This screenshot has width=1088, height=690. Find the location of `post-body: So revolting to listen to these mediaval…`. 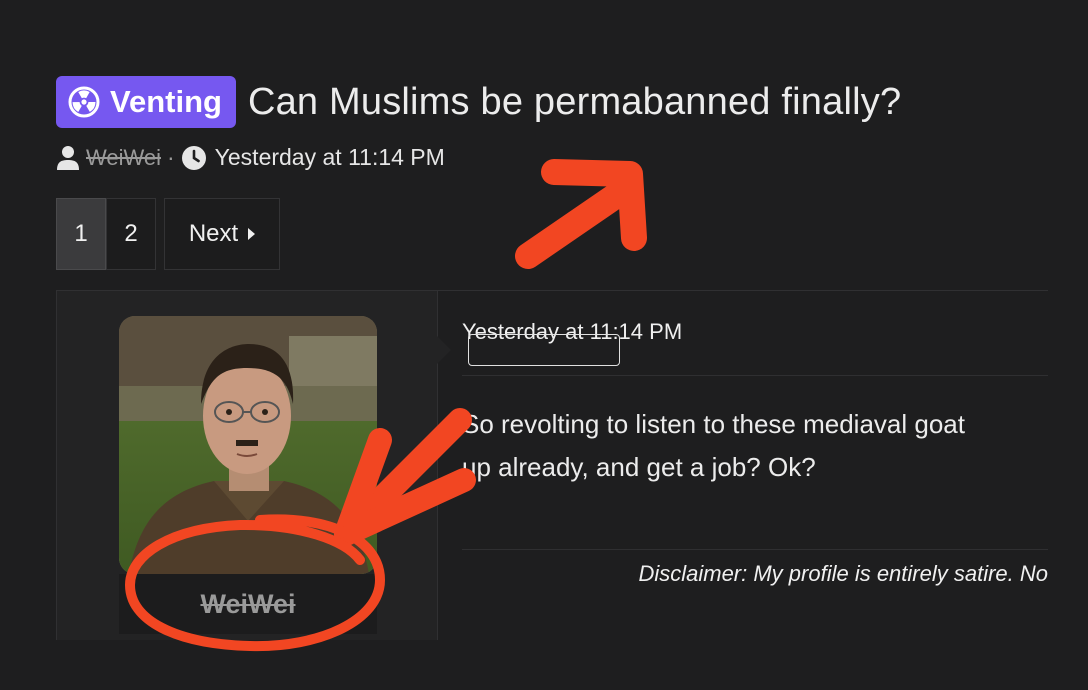

post-body: So revolting to listen to these mediaval… is located at coordinates (755, 446).